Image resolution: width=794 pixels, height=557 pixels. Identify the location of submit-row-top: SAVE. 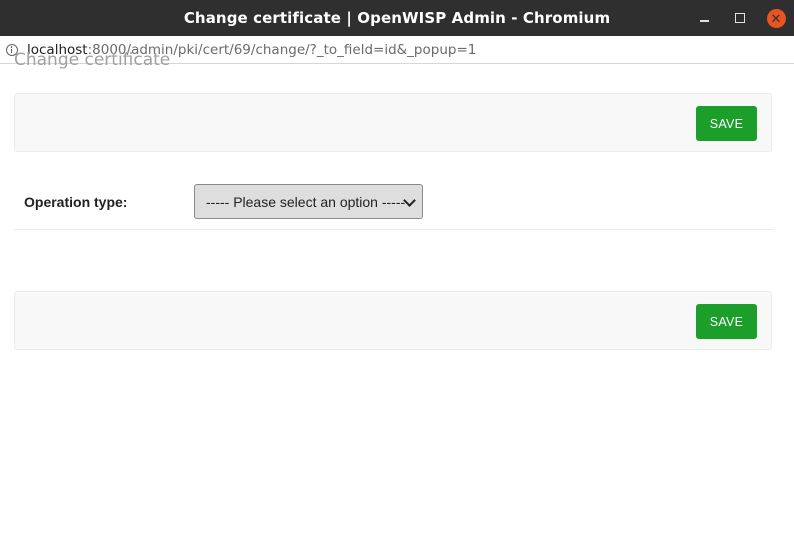
(393, 122).